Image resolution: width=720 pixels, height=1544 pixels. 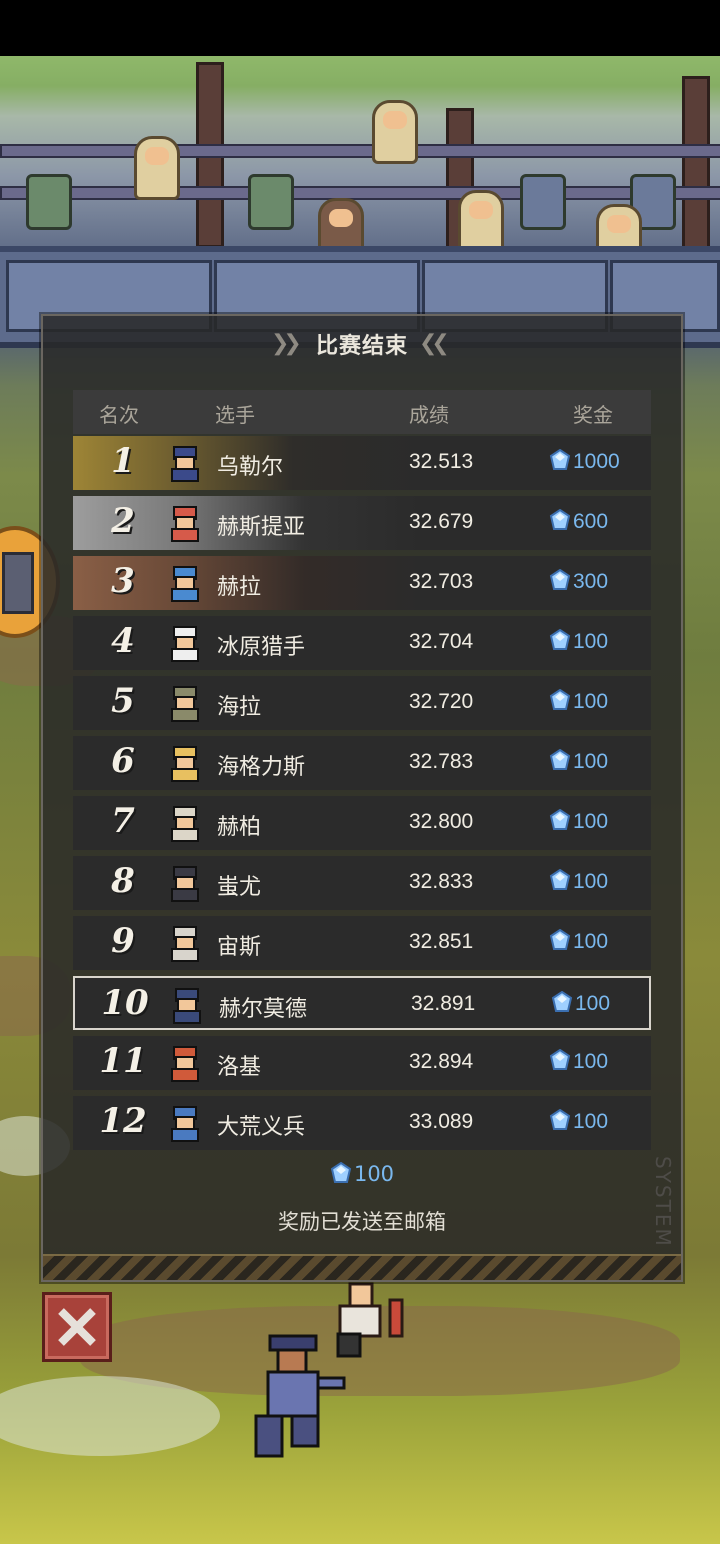 I want to click on ranking-row: 12 大荒义兵 33.089 100, so click(x=362, y=1123).